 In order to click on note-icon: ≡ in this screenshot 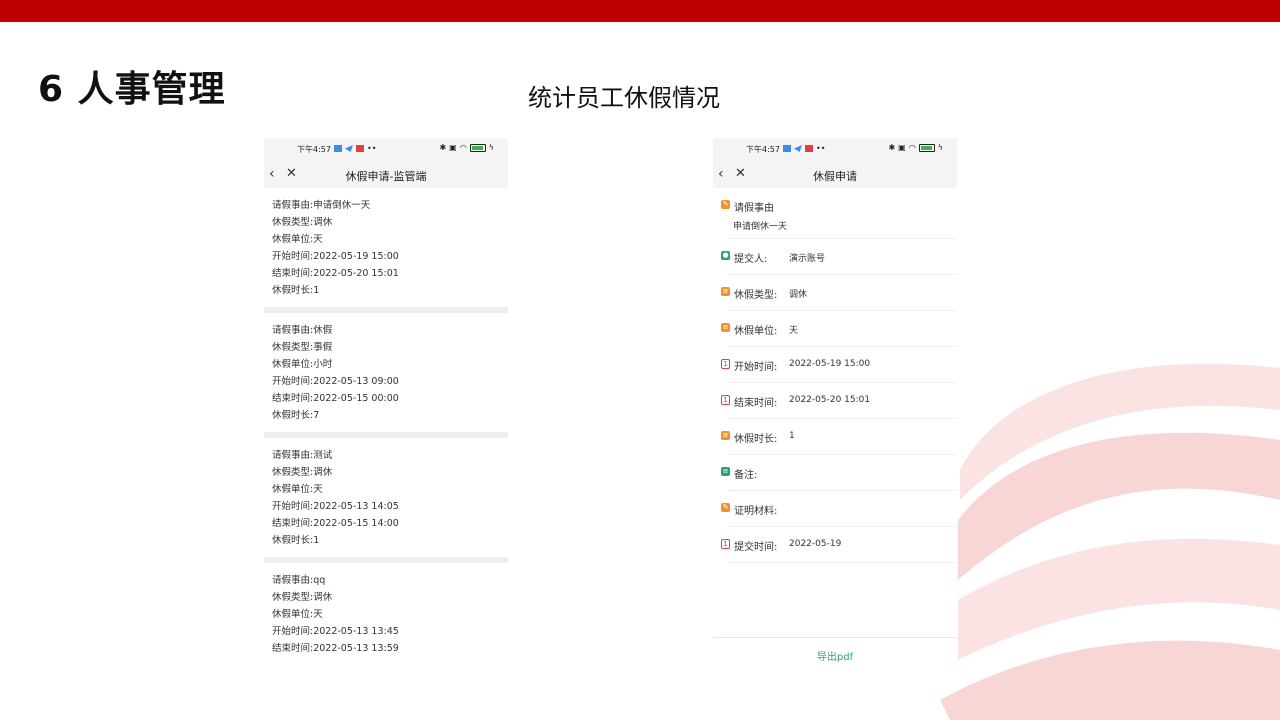, I will do `click(725, 471)`.